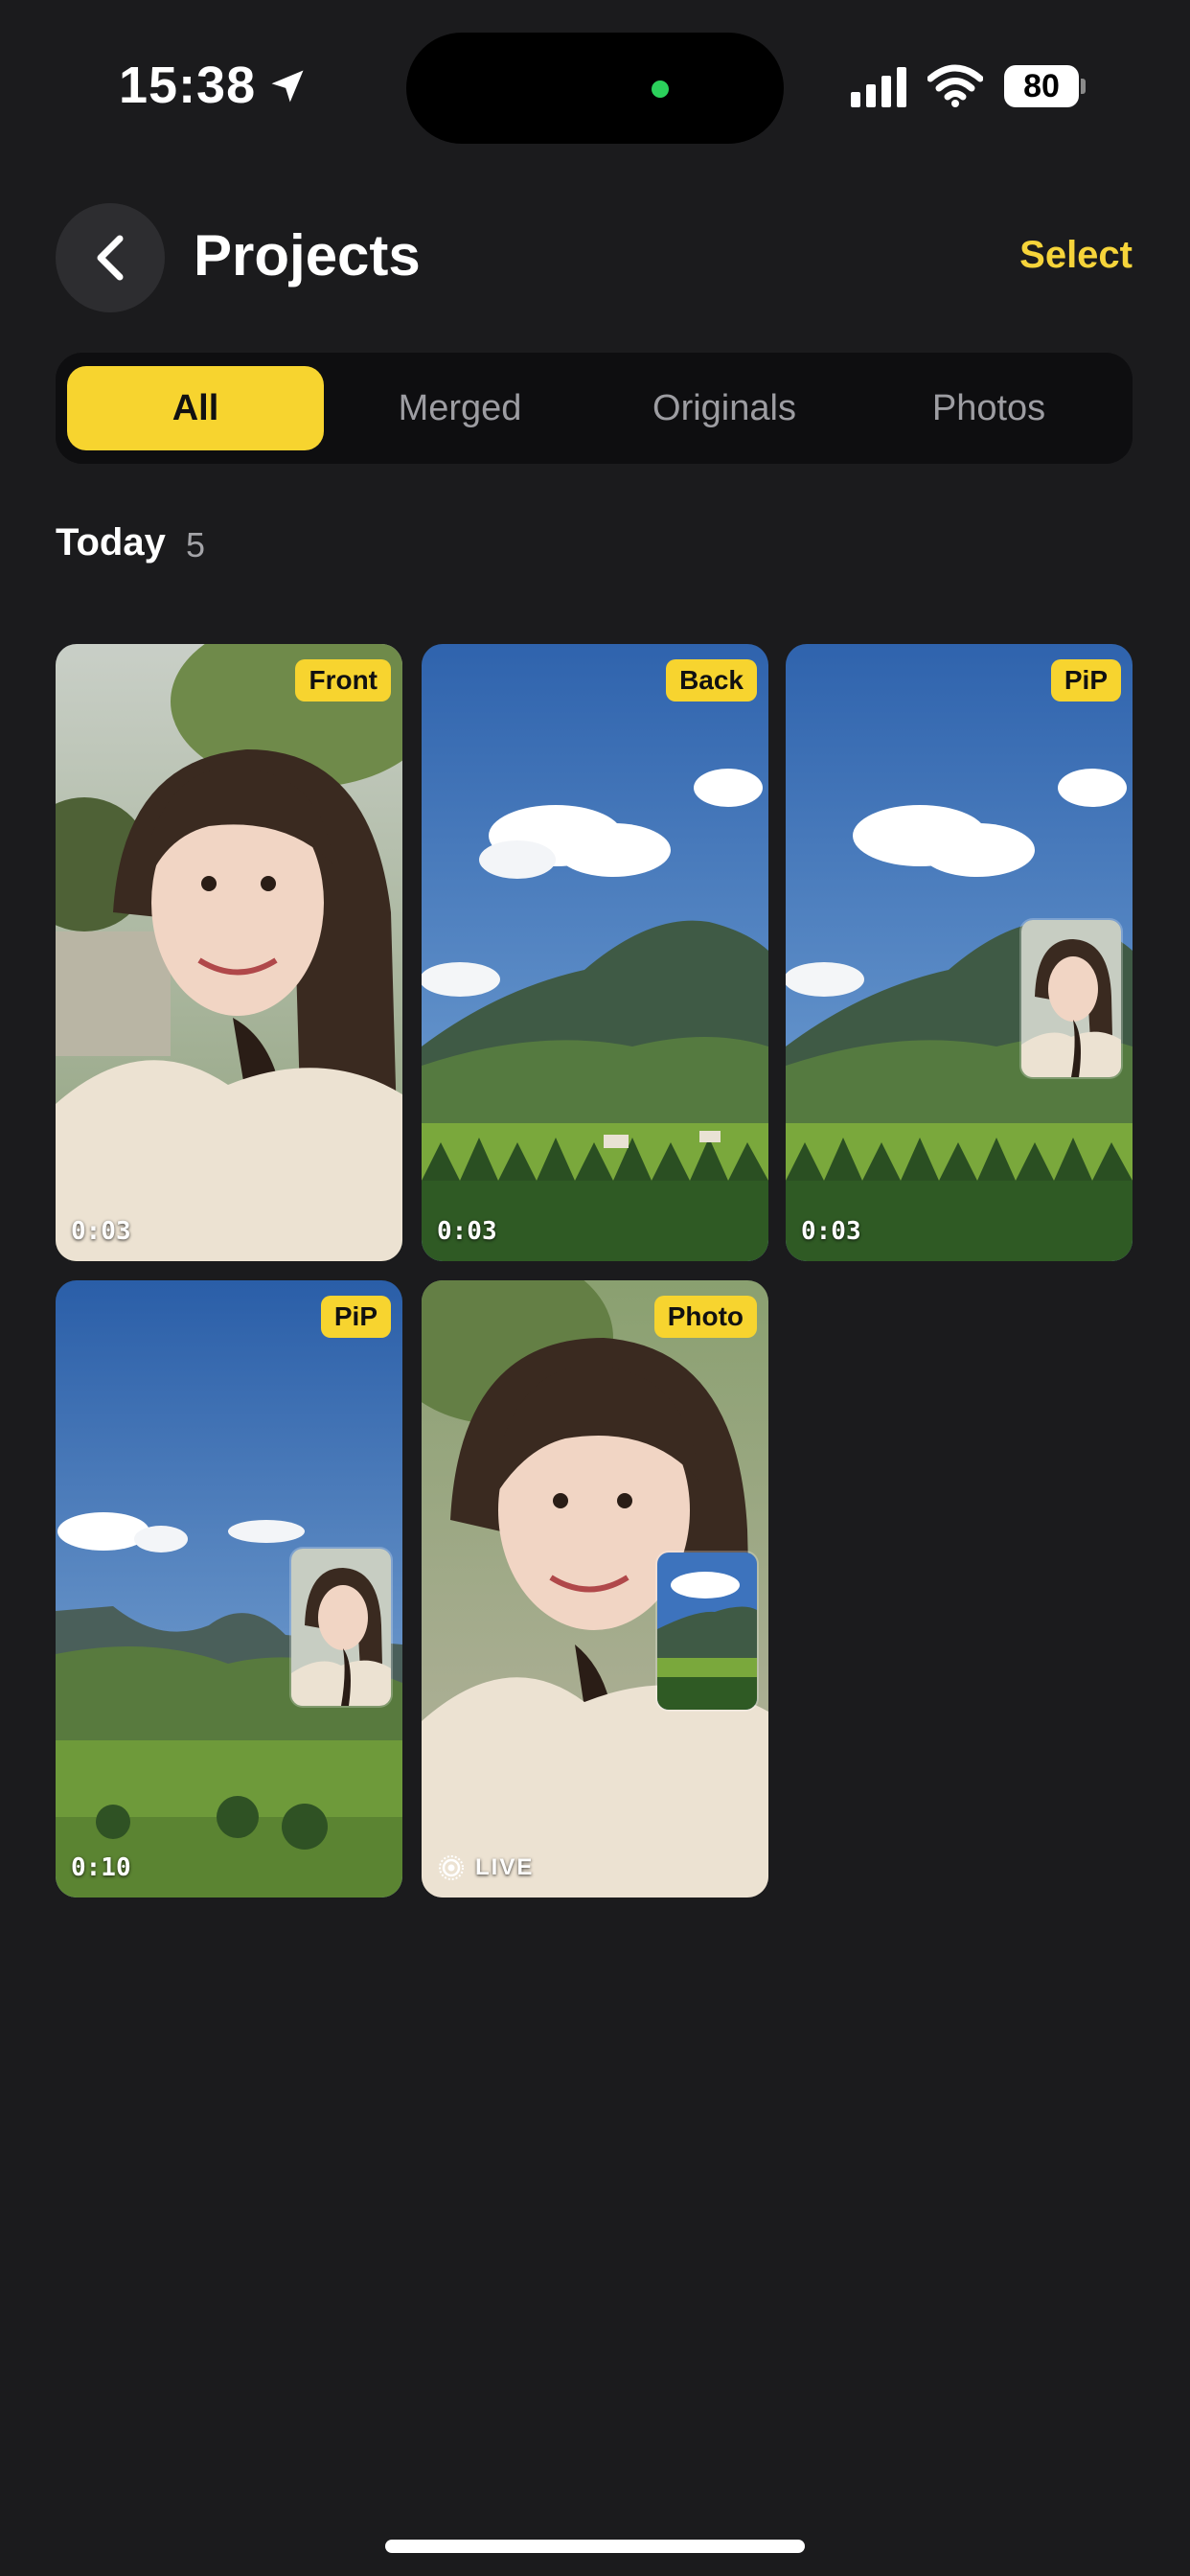 Image resolution: width=1190 pixels, height=2576 pixels. I want to click on project-tile-photo: Photo LIVE, so click(595, 1589).